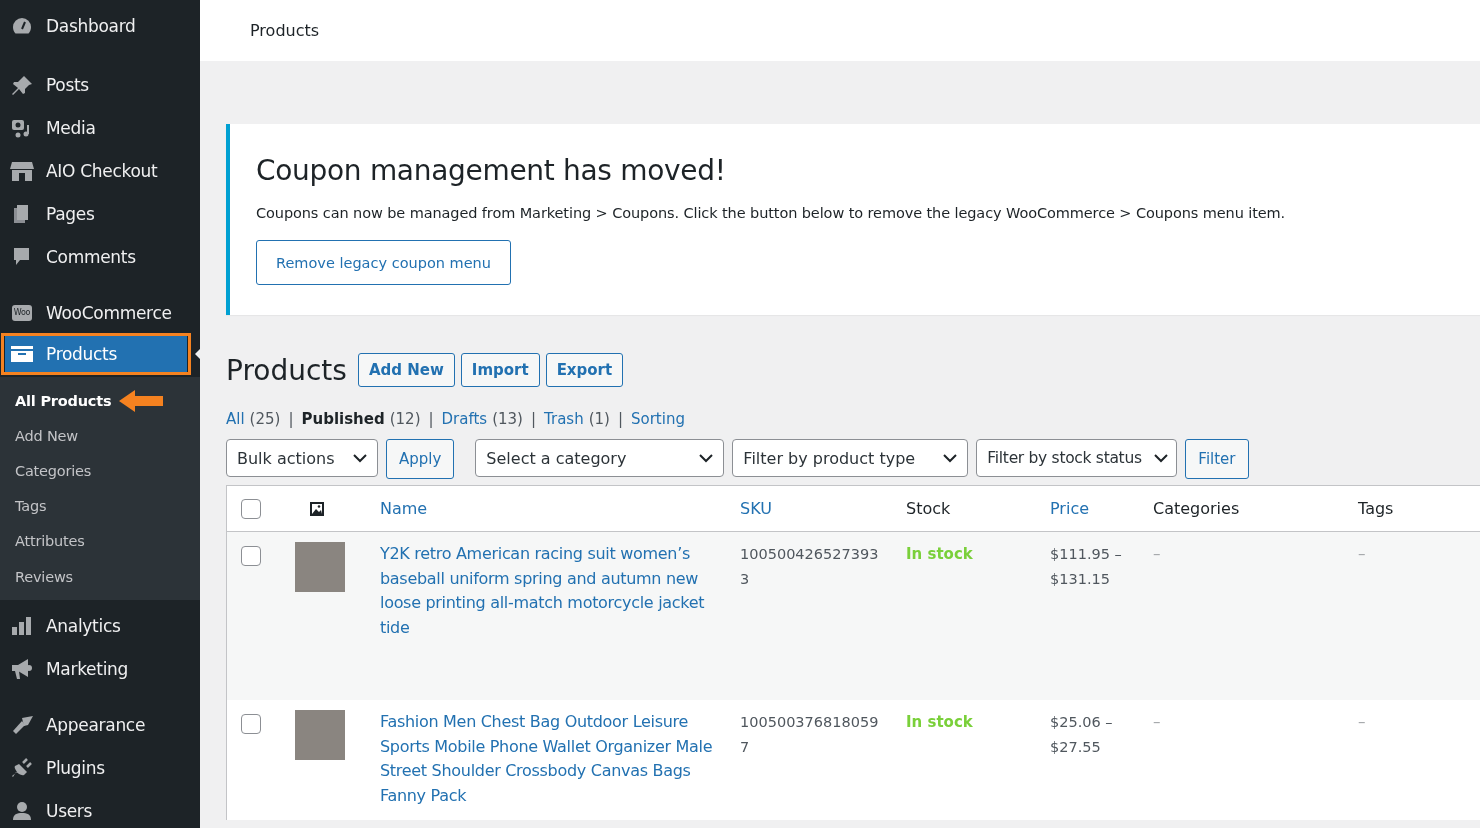 The width and height of the screenshot is (1480, 828). Describe the element at coordinates (584, 370) in the screenshot. I see `page-action-button: Export` at that location.